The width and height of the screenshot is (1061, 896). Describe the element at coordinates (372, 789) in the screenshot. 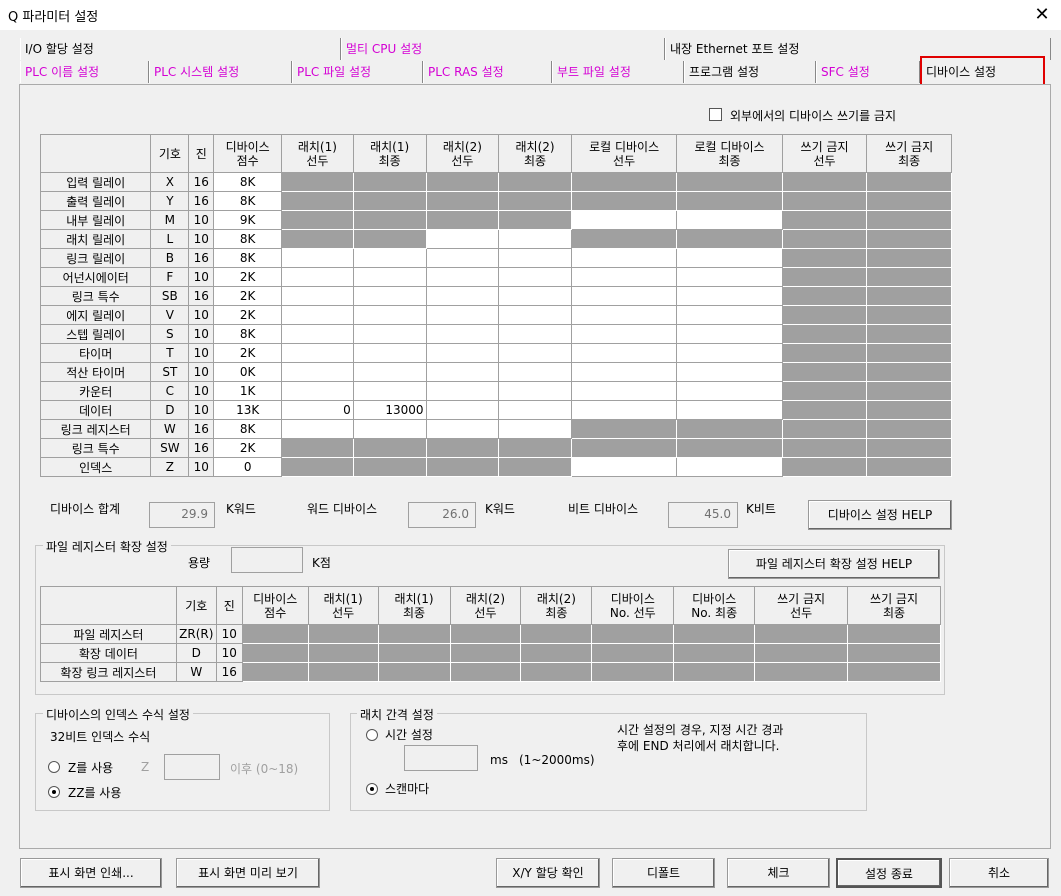

I see `every-scan-radio` at that location.